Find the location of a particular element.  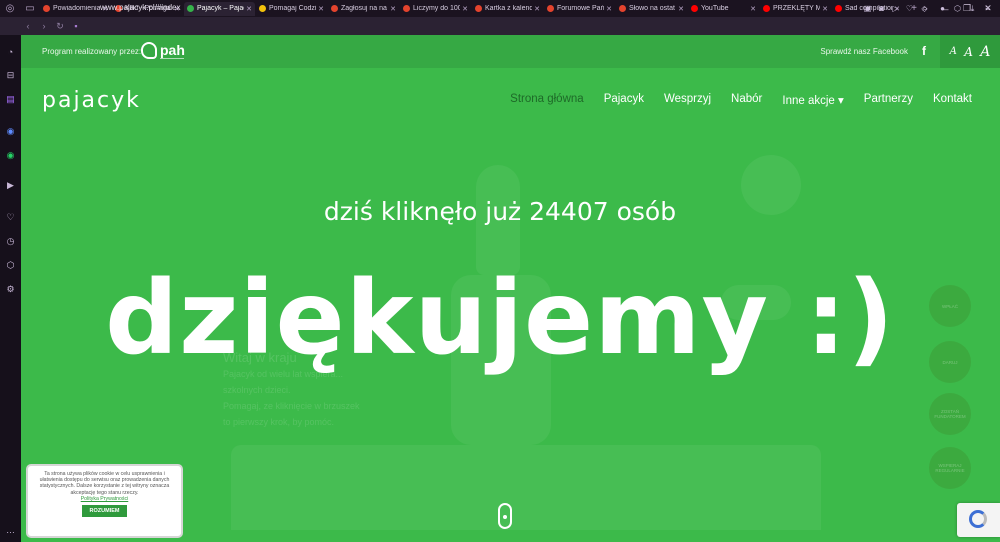

scroll-down-indicator is located at coordinates (505, 516).